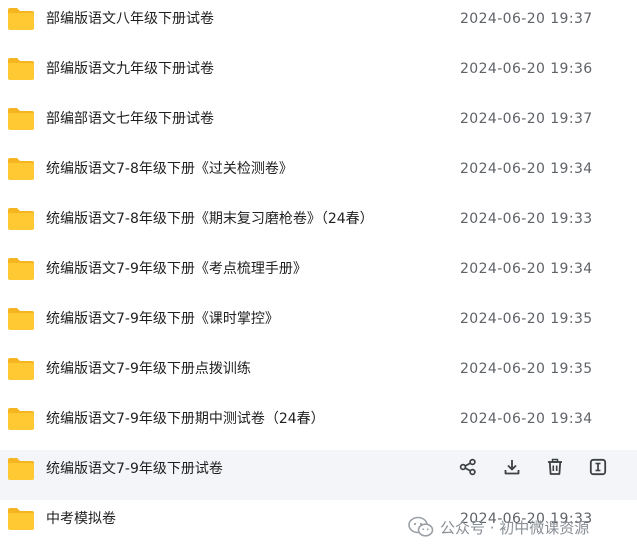  Describe the element at coordinates (130, 19) in the screenshot. I see `file-name: 部编版语文八年级下册试卷` at that location.